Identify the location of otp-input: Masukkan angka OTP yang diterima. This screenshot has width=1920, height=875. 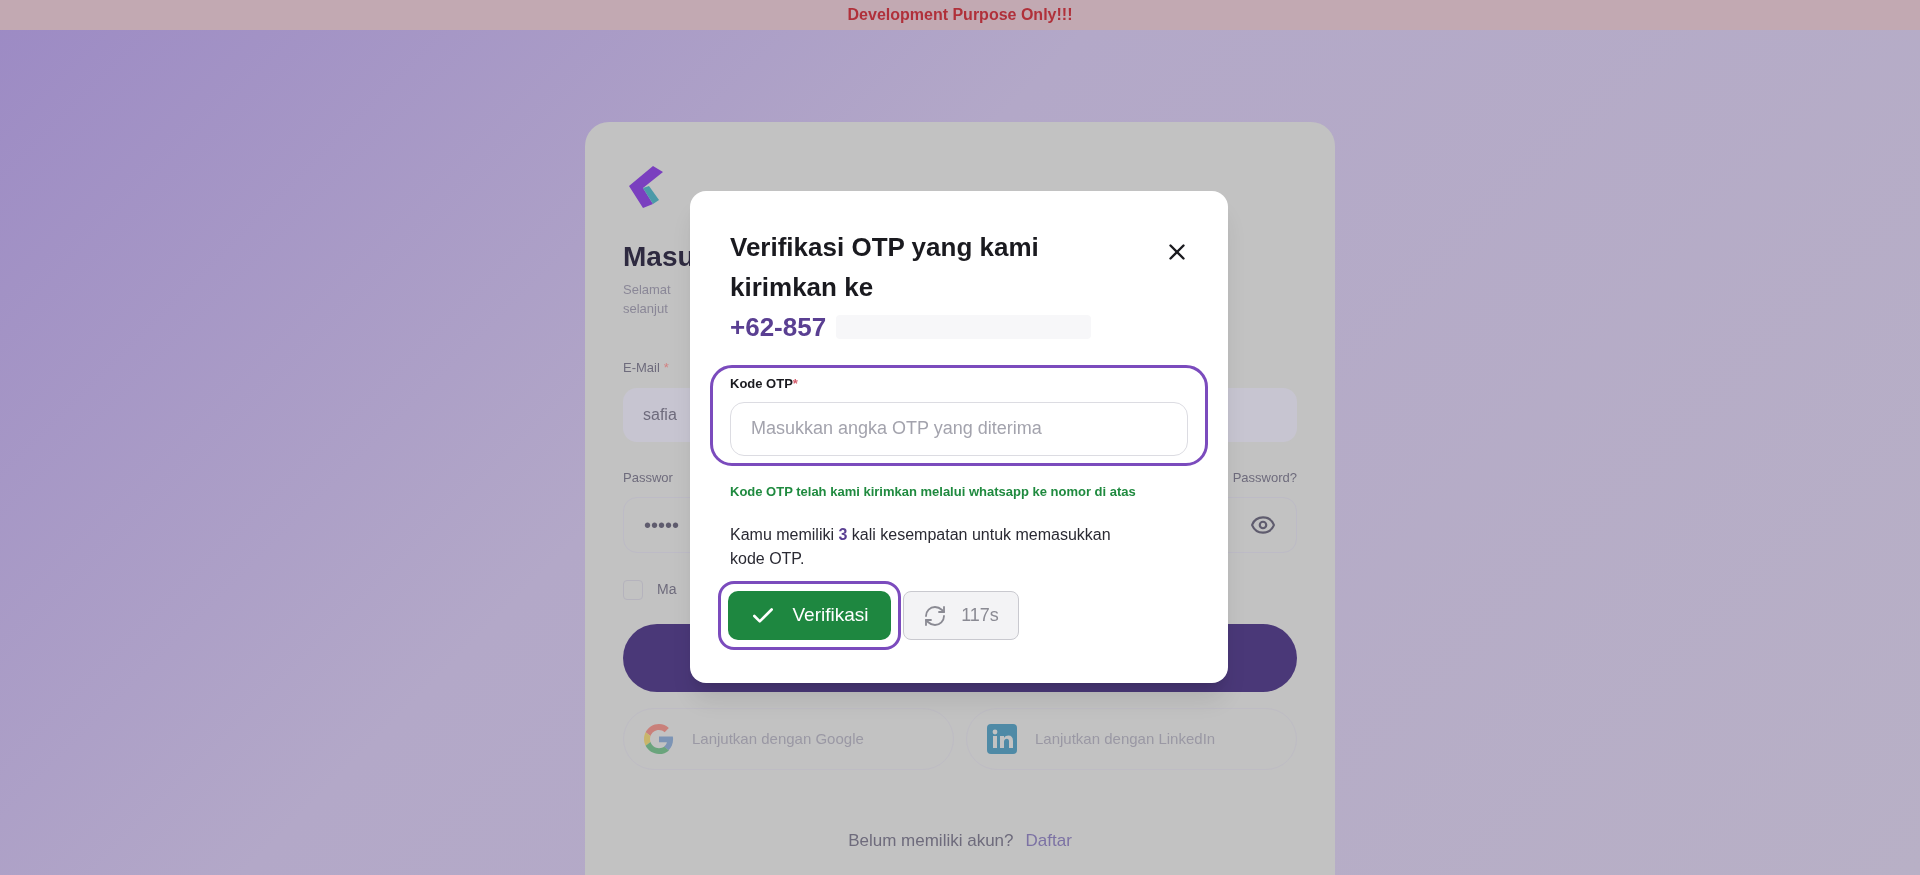
(959, 428).